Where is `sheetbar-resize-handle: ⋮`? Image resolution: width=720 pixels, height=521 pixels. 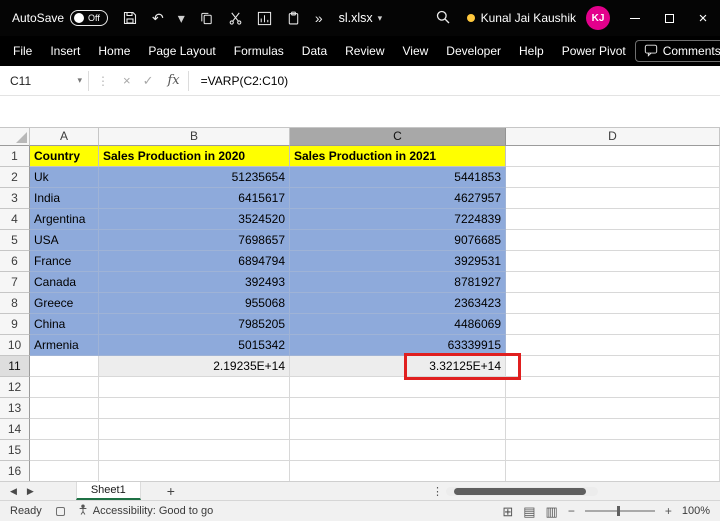 sheetbar-resize-handle: ⋮ is located at coordinates (437, 491).